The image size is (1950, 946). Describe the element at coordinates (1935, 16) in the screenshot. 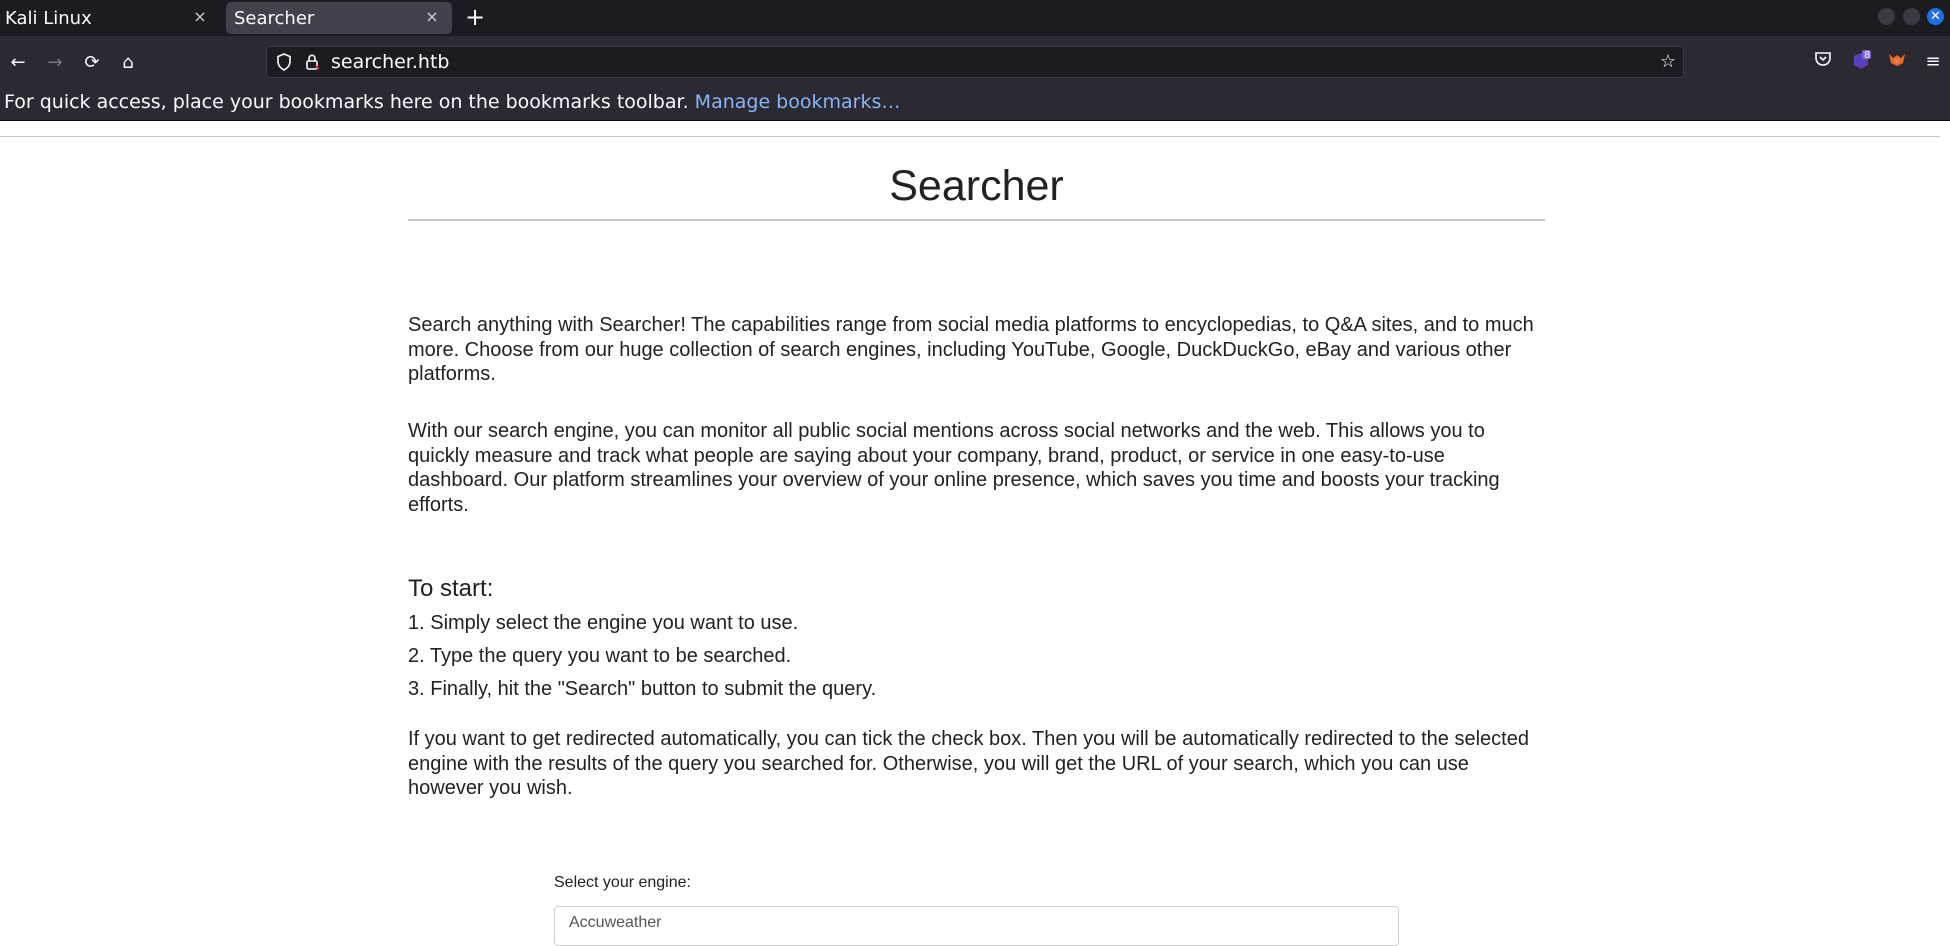

I see `window-close-icon: ✕` at that location.